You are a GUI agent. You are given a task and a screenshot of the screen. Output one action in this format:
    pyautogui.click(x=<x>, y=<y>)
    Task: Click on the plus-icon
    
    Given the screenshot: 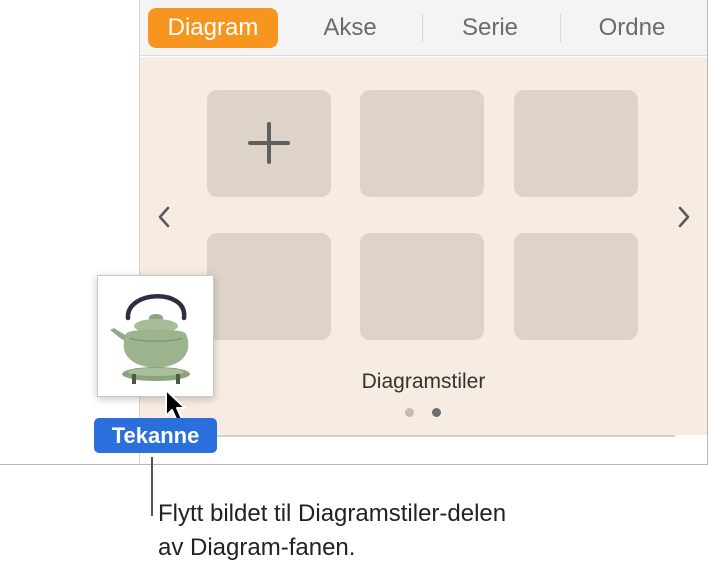 What is the action you would take?
    pyautogui.click(x=269, y=143)
    